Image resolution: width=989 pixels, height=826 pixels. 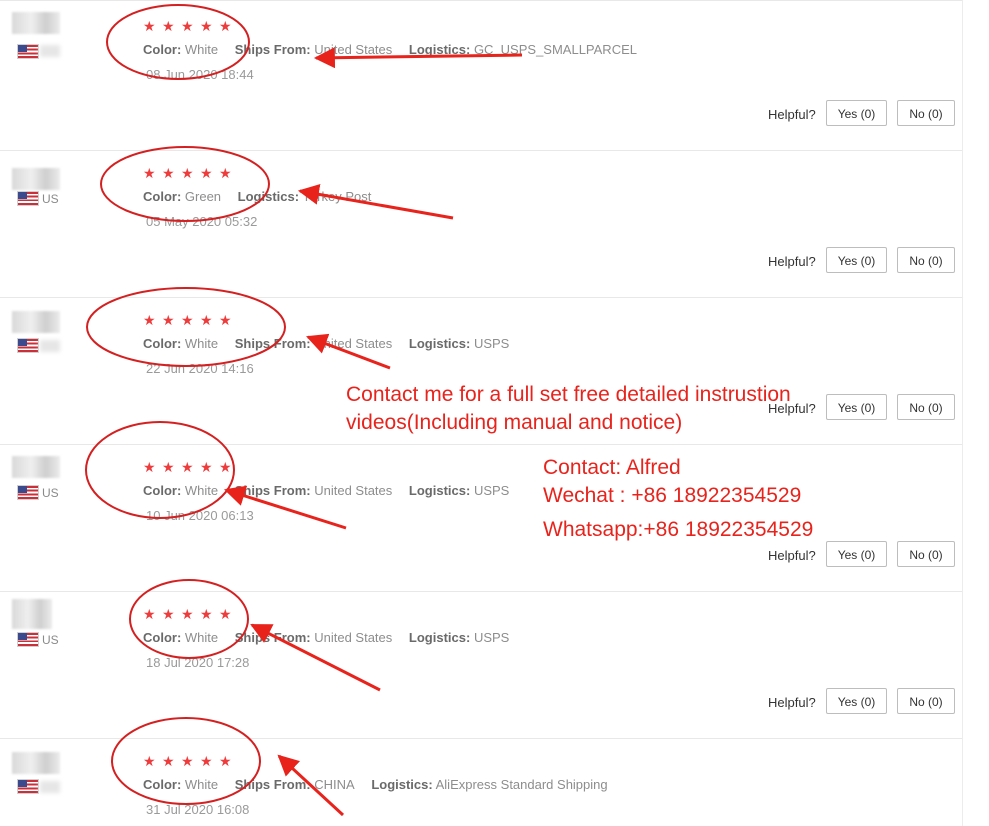 I want to click on review-date: 10 Jun 2020 06:13, so click(x=200, y=515).